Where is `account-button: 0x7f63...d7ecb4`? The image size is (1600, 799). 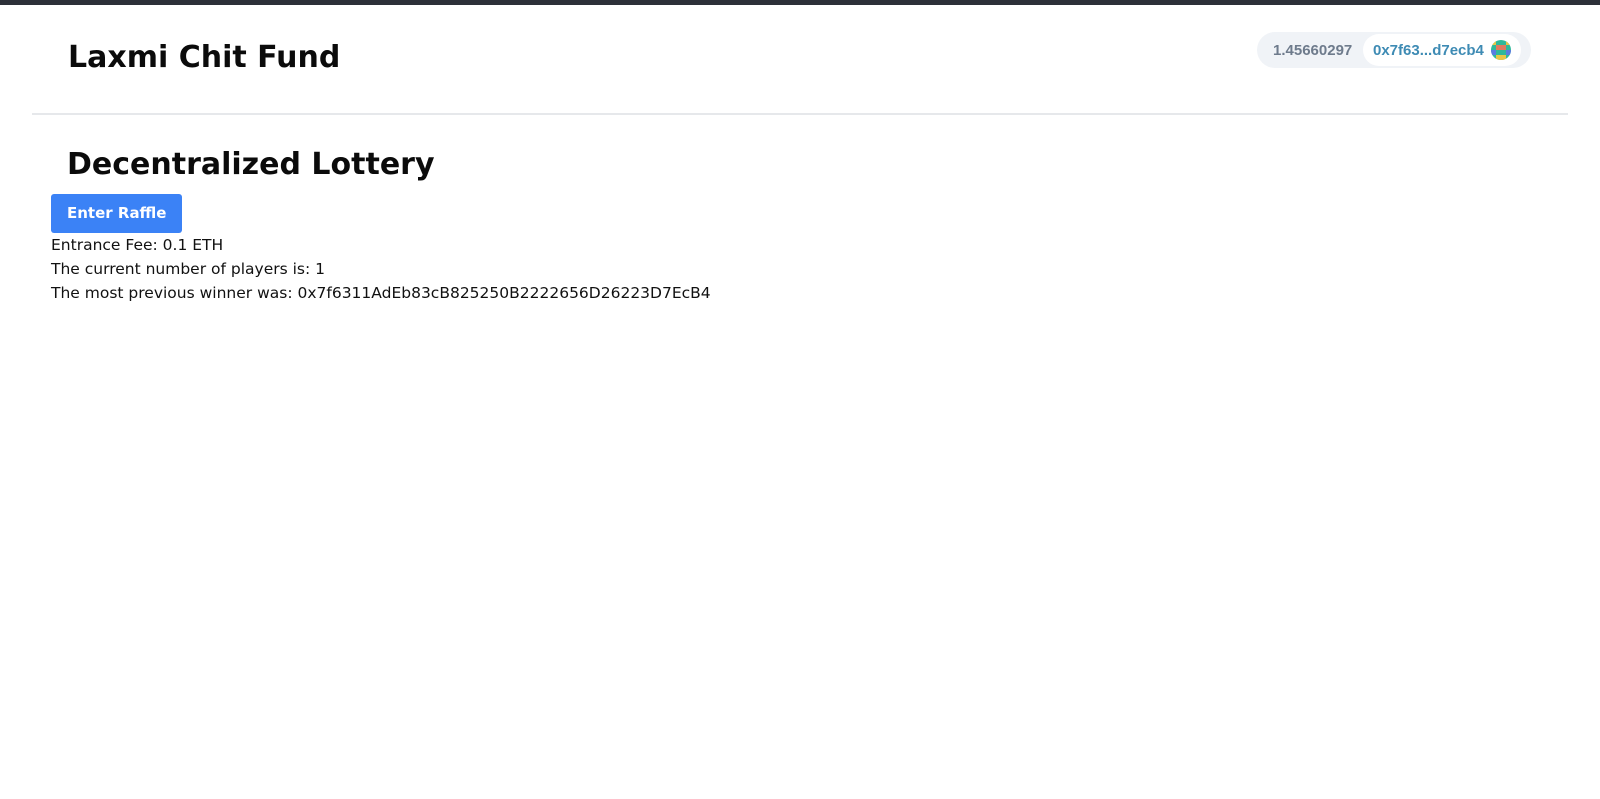 account-button: 0x7f63...d7ecb4 is located at coordinates (1442, 50).